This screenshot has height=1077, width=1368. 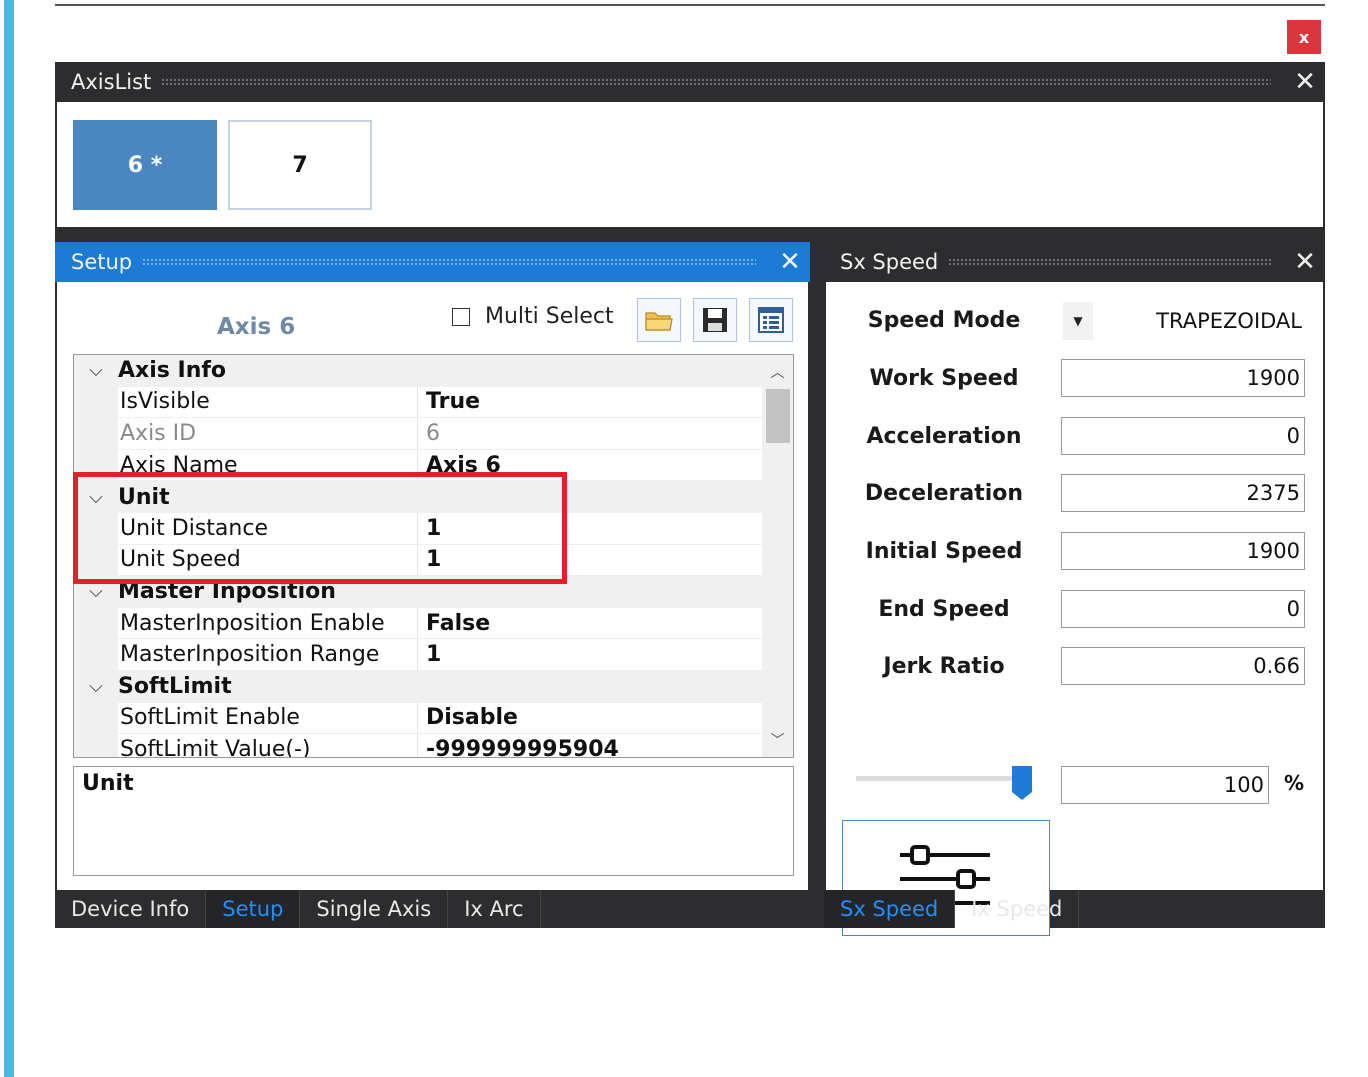 I want to click on override-slider-track, so click(x=941, y=778).